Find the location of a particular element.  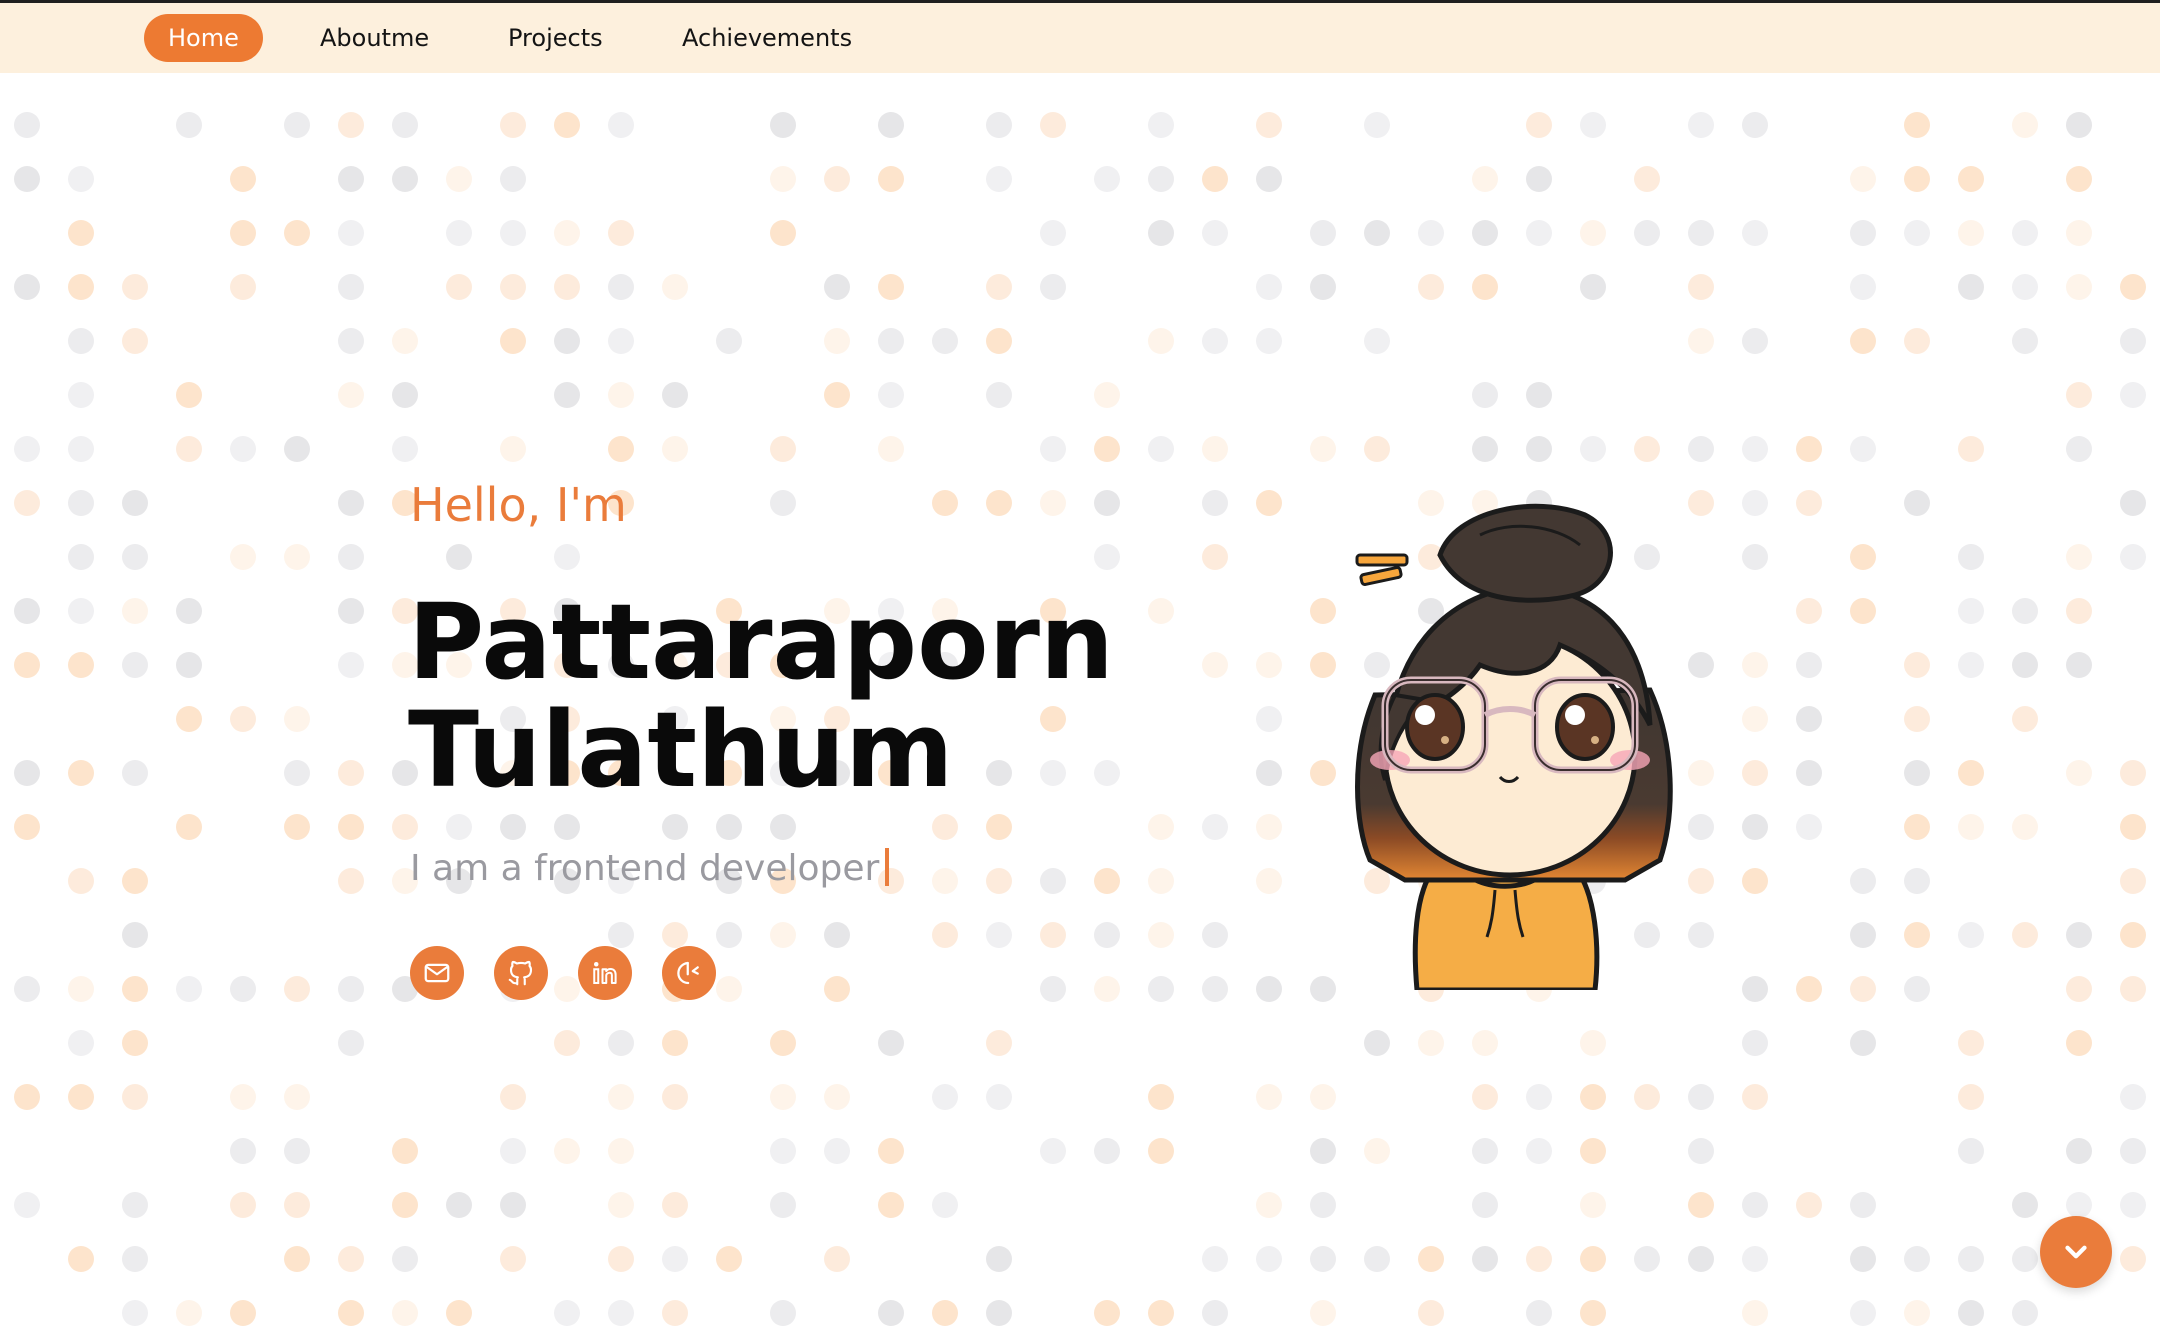

nav-projects: Projects is located at coordinates (555, 38).